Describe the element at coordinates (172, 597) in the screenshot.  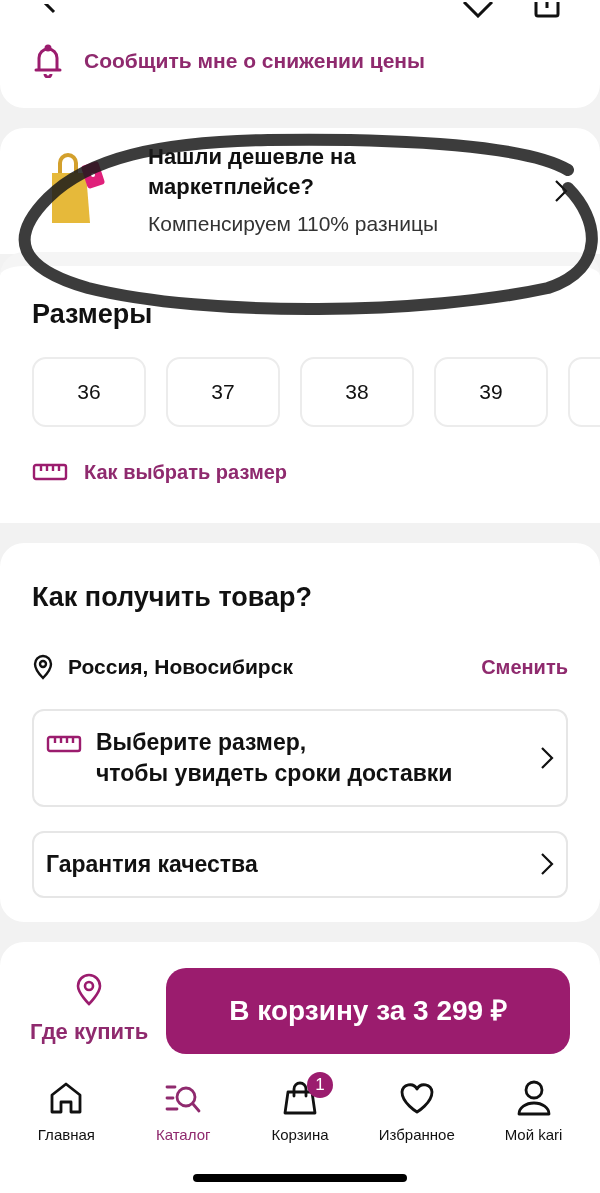
I see `section-title: Как получить товар?` at that location.